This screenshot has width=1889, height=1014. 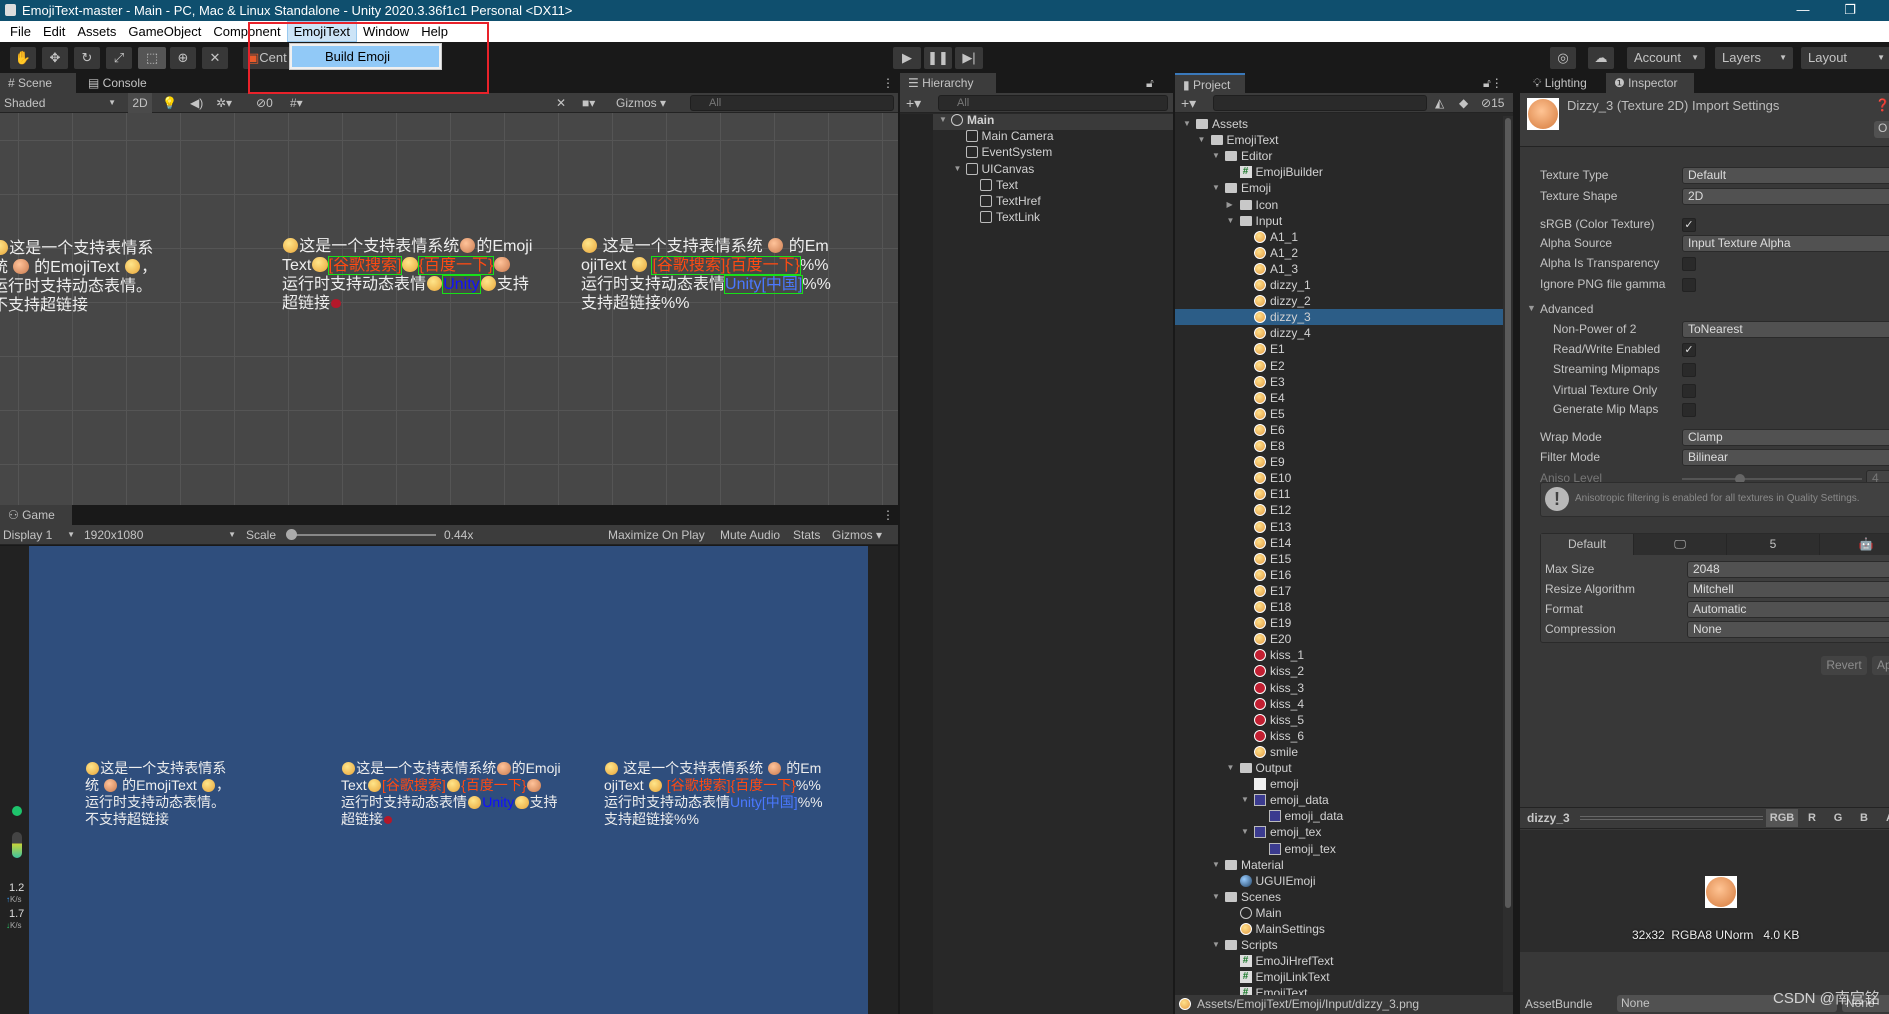 I want to click on project-item: E2, so click(x=1344, y=366).